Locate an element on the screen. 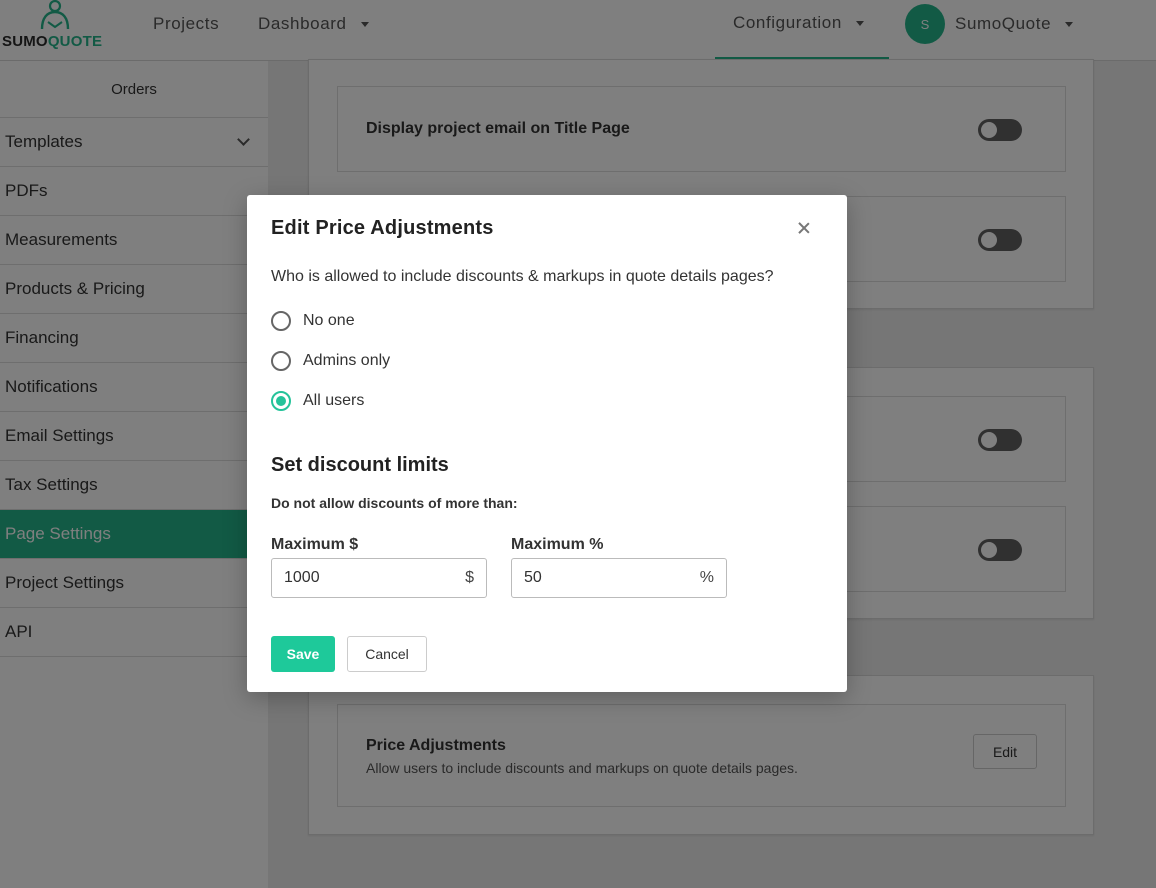  max-dollar-label: Maximum $ is located at coordinates (315, 544).